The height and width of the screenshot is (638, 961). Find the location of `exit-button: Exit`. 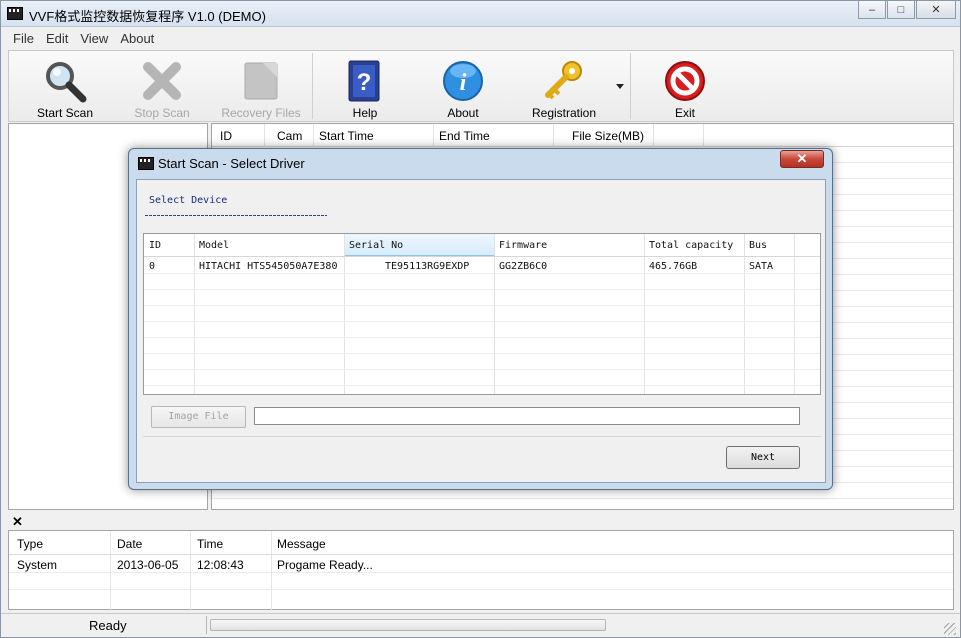

exit-button: Exit is located at coordinates (685, 86).